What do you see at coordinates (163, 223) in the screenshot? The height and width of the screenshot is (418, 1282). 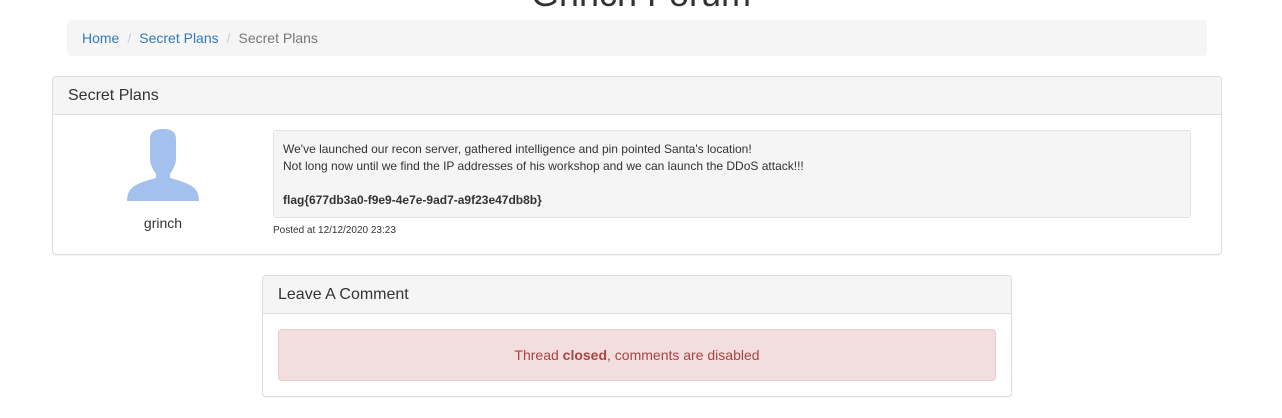 I see `post-author-name: grinch` at bounding box center [163, 223].